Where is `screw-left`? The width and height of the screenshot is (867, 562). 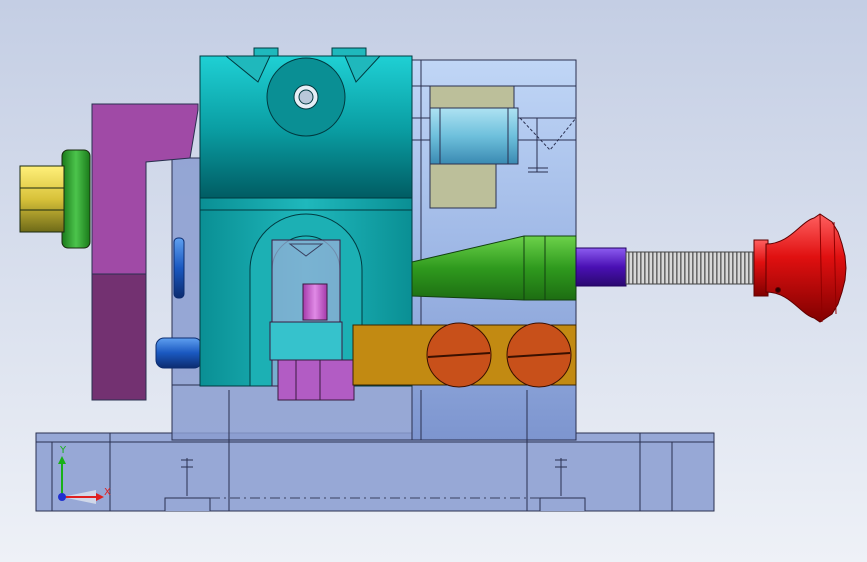 screw-left is located at coordinates (459, 355).